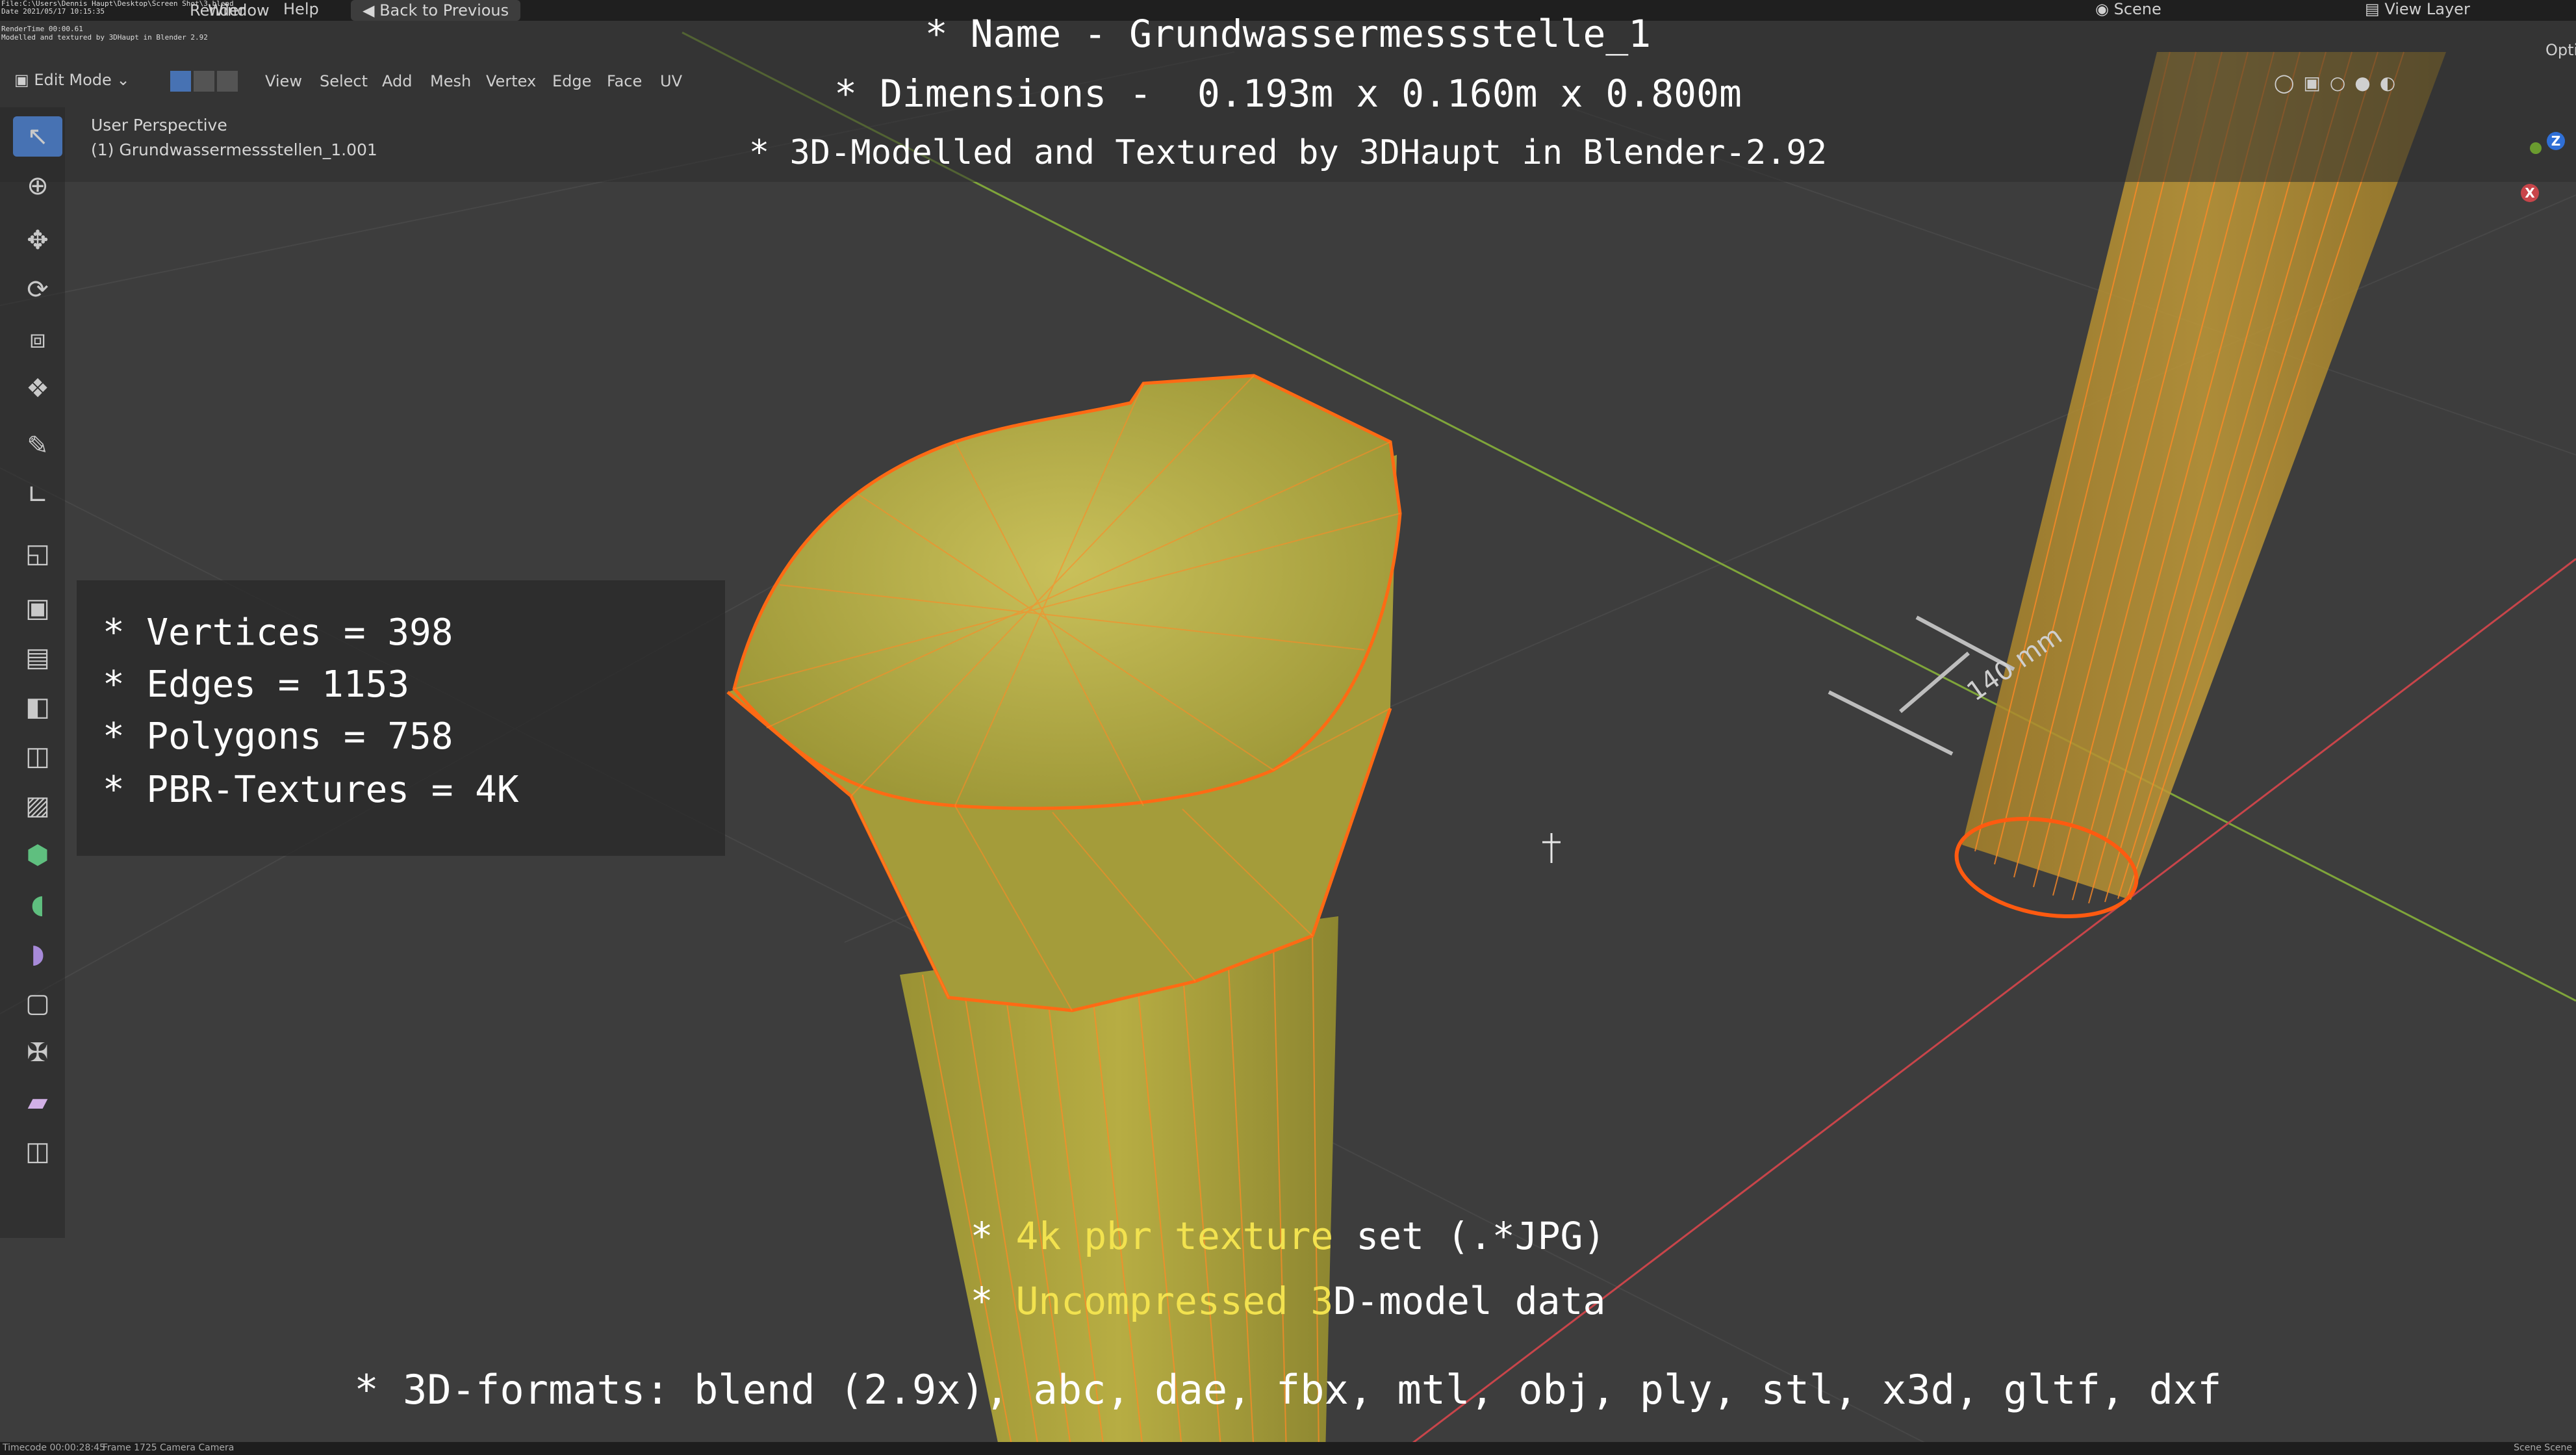 Image resolution: width=2576 pixels, height=1455 pixels. Describe the element at coordinates (37, 954) in the screenshot. I see `smooth-tool-icon: ◗` at that location.